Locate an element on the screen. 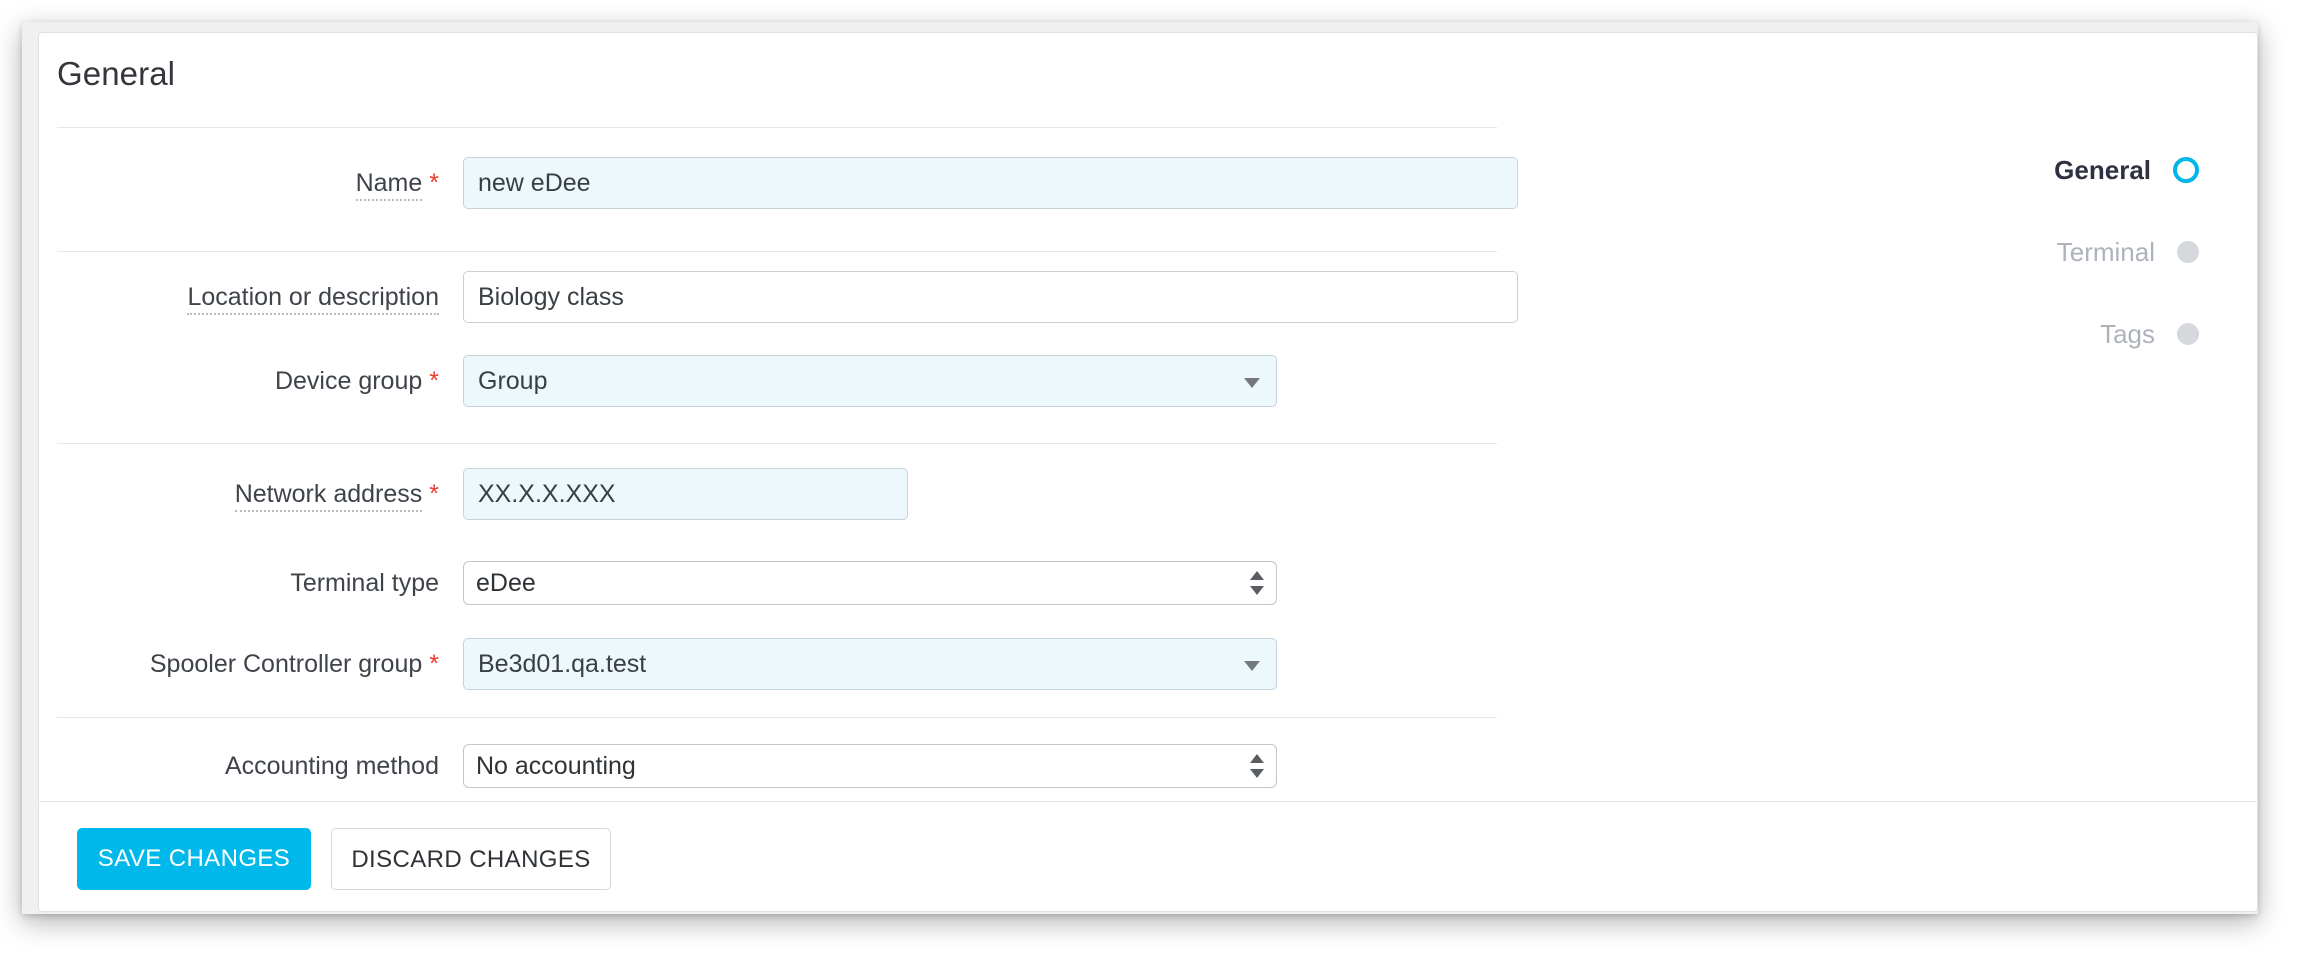 This screenshot has height=967, width=2311. form-row-accounting-method: Accounting method No accounting is located at coordinates (759, 766).